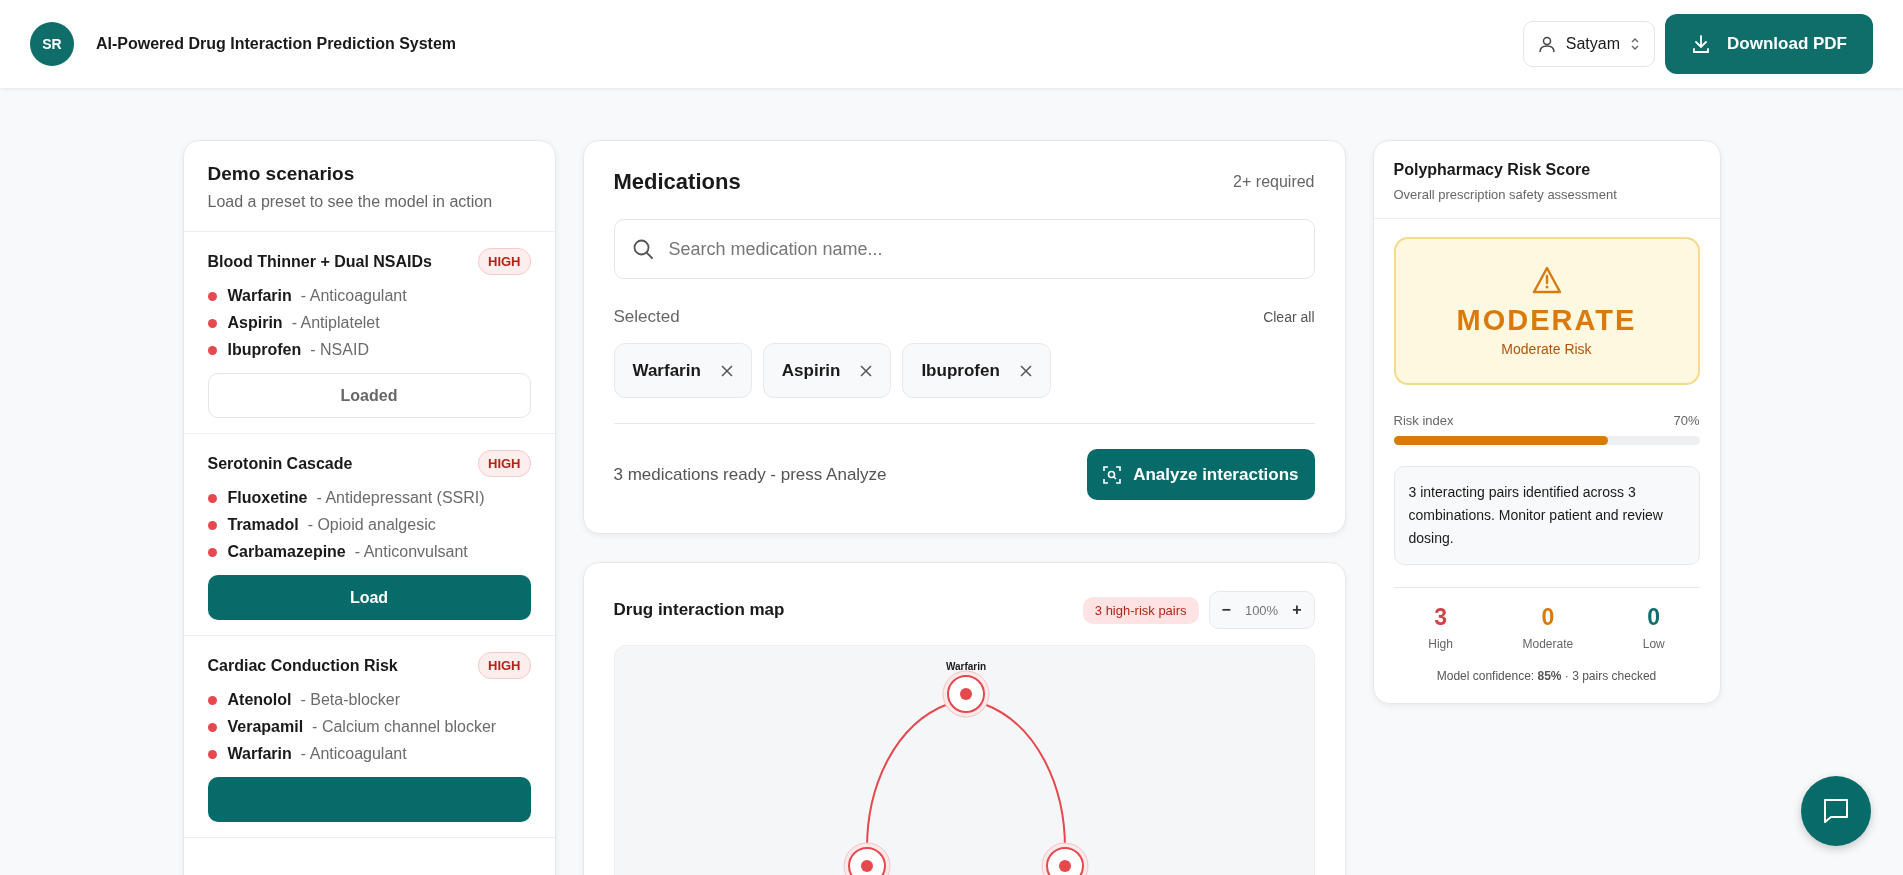 This screenshot has width=1903, height=875. What do you see at coordinates (369, 597) in the screenshot?
I see `load-button: Load` at bounding box center [369, 597].